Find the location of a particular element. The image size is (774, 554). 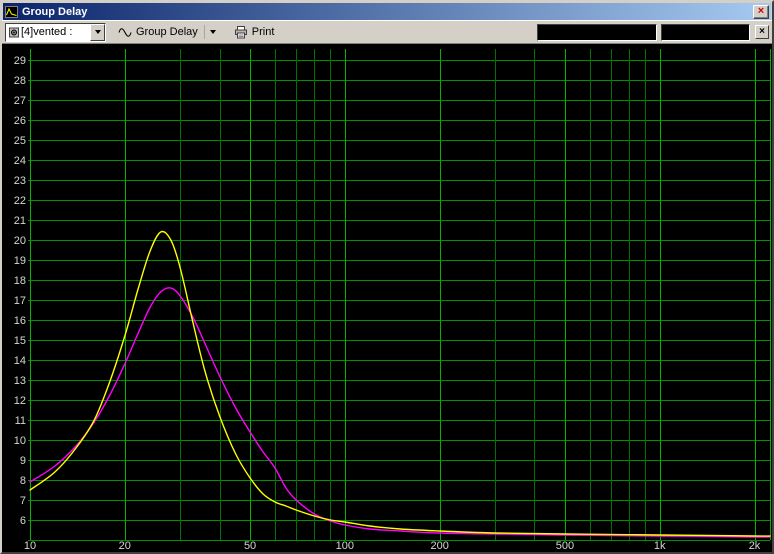

svg-text: 100 is located at coordinates (345, 546).